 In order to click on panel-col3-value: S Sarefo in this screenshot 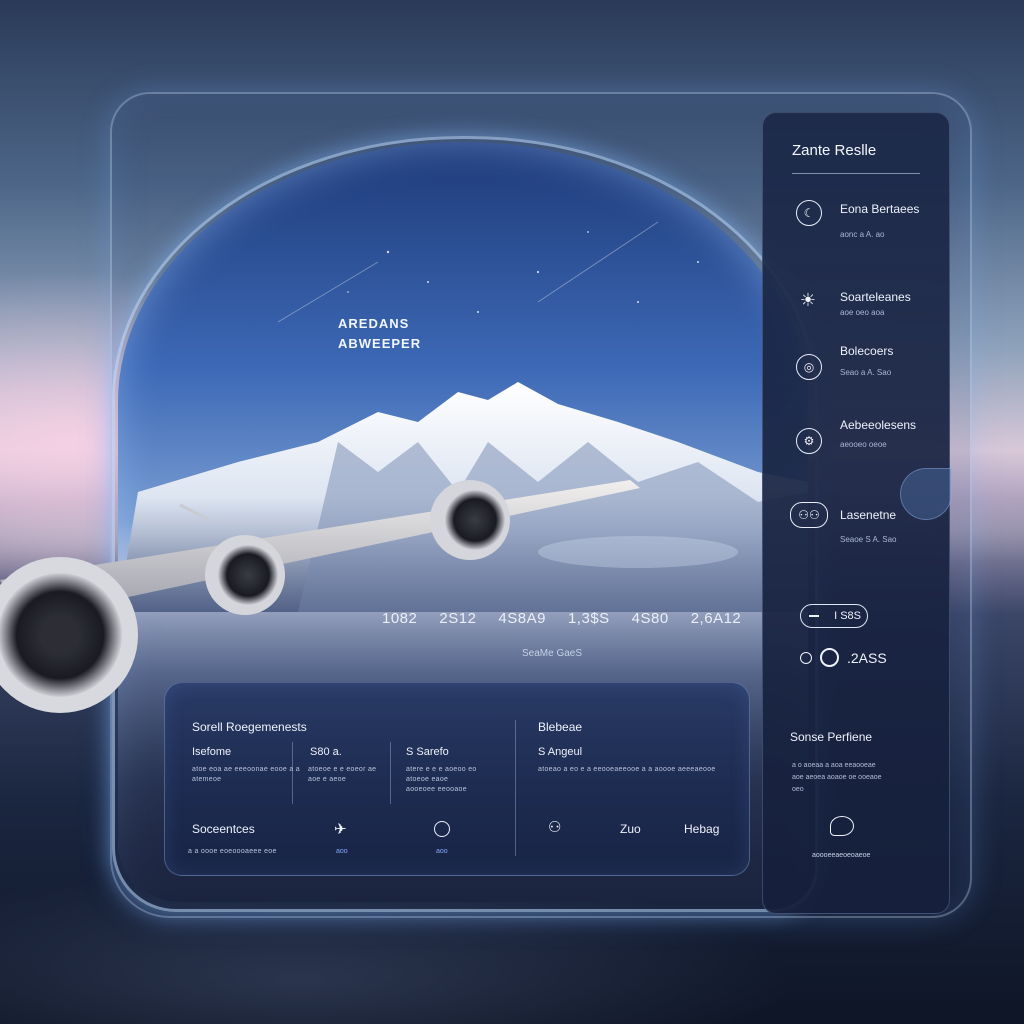, I will do `click(427, 752)`.